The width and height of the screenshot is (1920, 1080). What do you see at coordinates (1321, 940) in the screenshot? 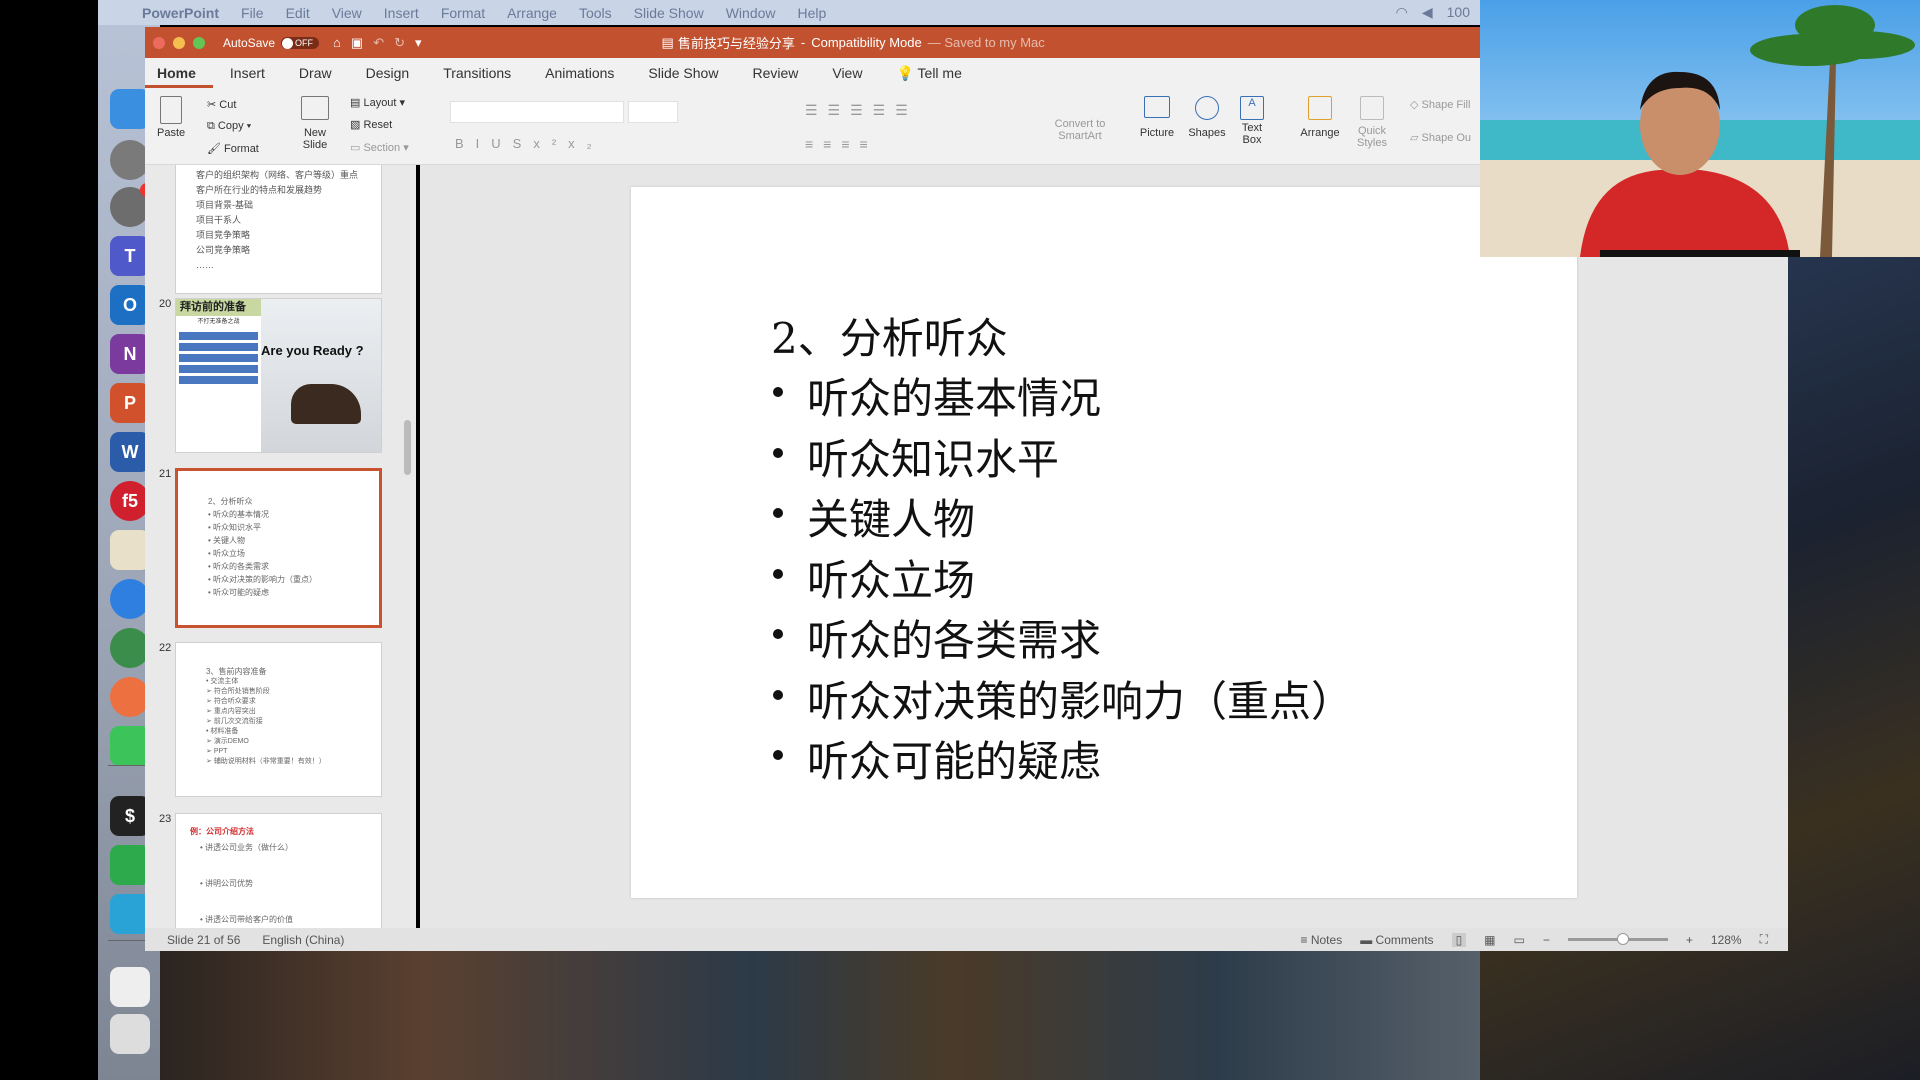
I see `notes-button: ≡ Notes` at bounding box center [1321, 940].